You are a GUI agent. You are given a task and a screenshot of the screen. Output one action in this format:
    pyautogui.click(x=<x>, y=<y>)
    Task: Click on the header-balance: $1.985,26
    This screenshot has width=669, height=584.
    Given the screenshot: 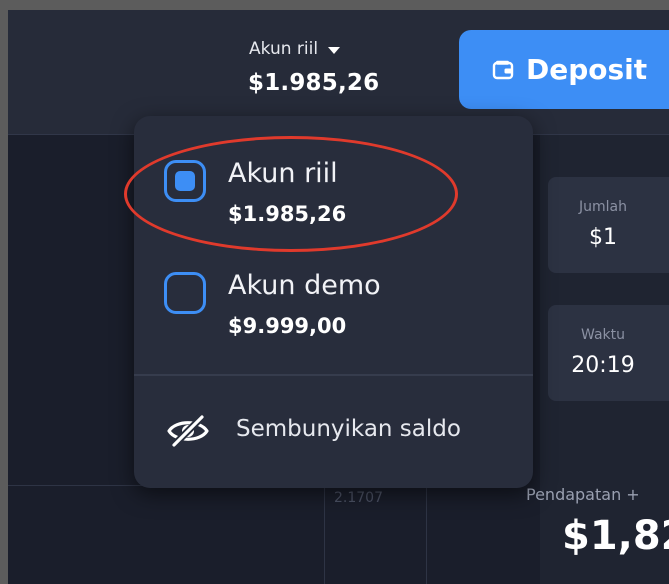 What is the action you would take?
    pyautogui.click(x=314, y=83)
    